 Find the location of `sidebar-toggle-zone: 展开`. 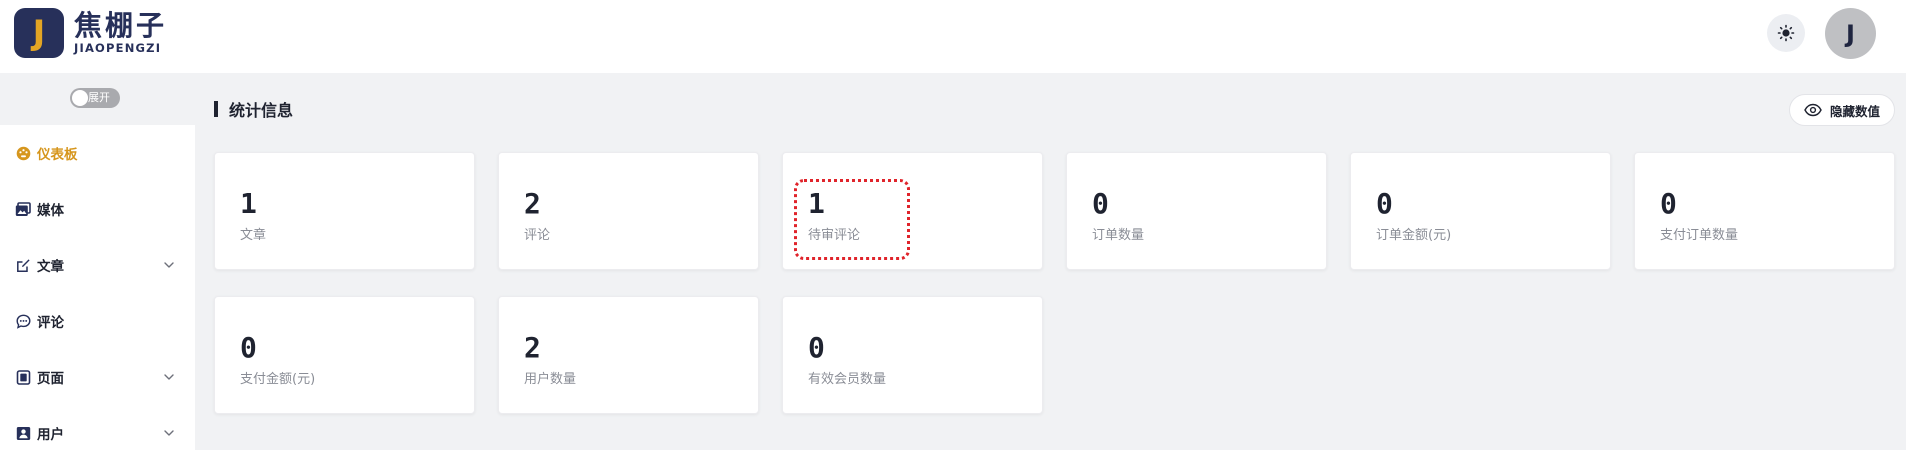

sidebar-toggle-zone: 展开 is located at coordinates (97, 99).